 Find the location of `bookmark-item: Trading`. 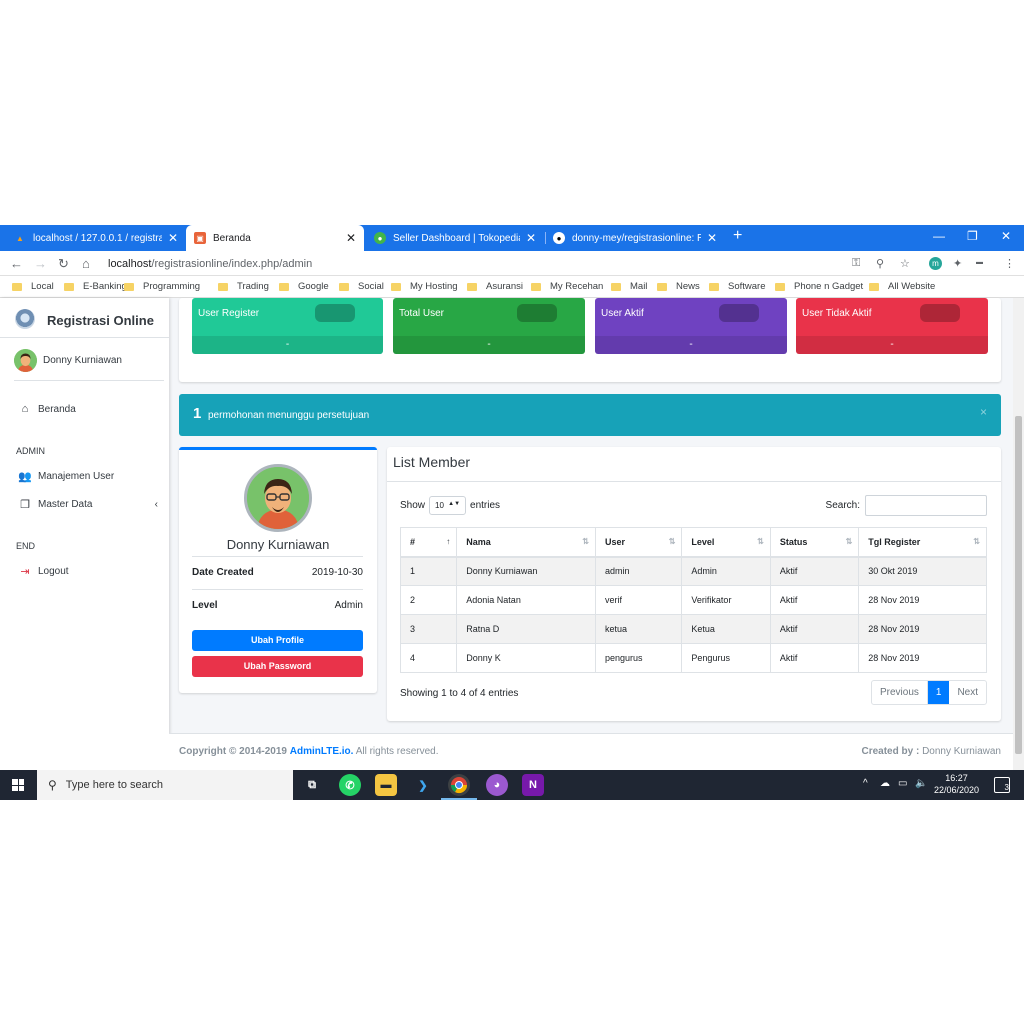

bookmark-item: Trading is located at coordinates (243, 286).